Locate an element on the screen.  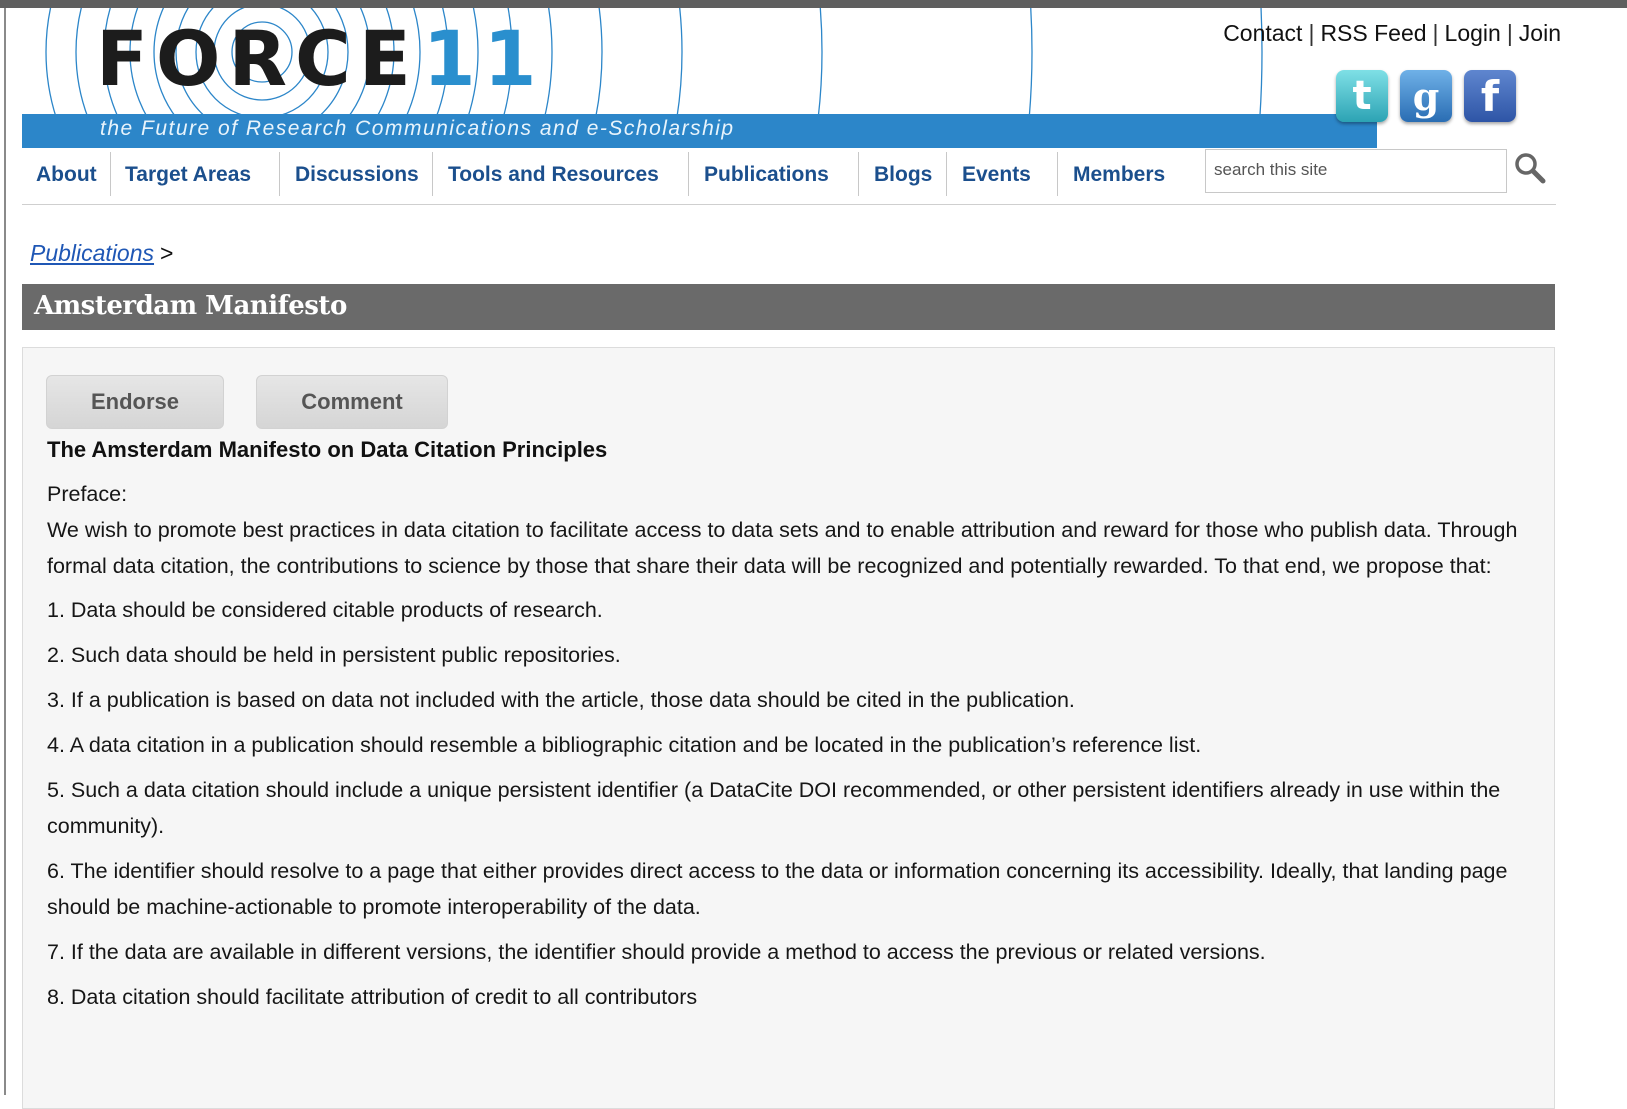
twitter-icon: t is located at coordinates (1362, 96).